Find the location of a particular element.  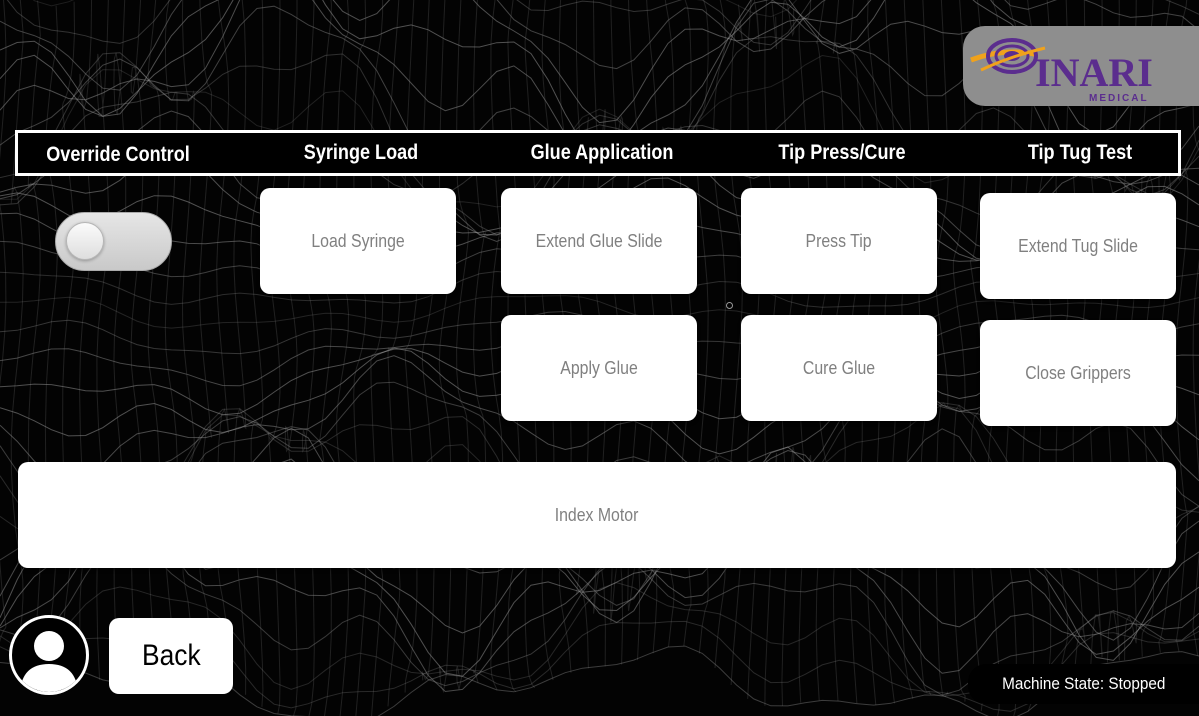

index-motor-button: Index Motor is located at coordinates (597, 515).